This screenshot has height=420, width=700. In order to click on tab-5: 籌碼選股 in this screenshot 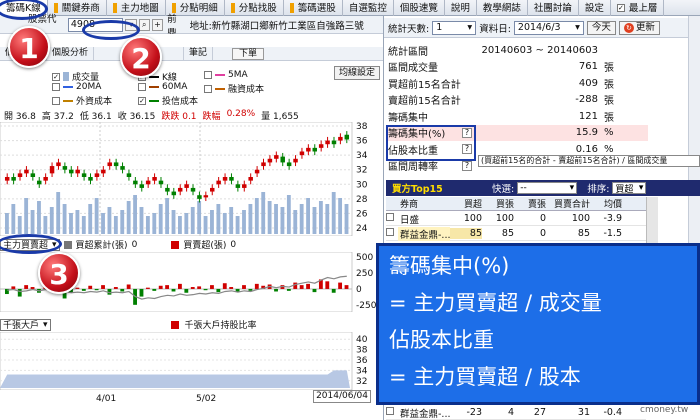, I will do `click(313, 8)`.